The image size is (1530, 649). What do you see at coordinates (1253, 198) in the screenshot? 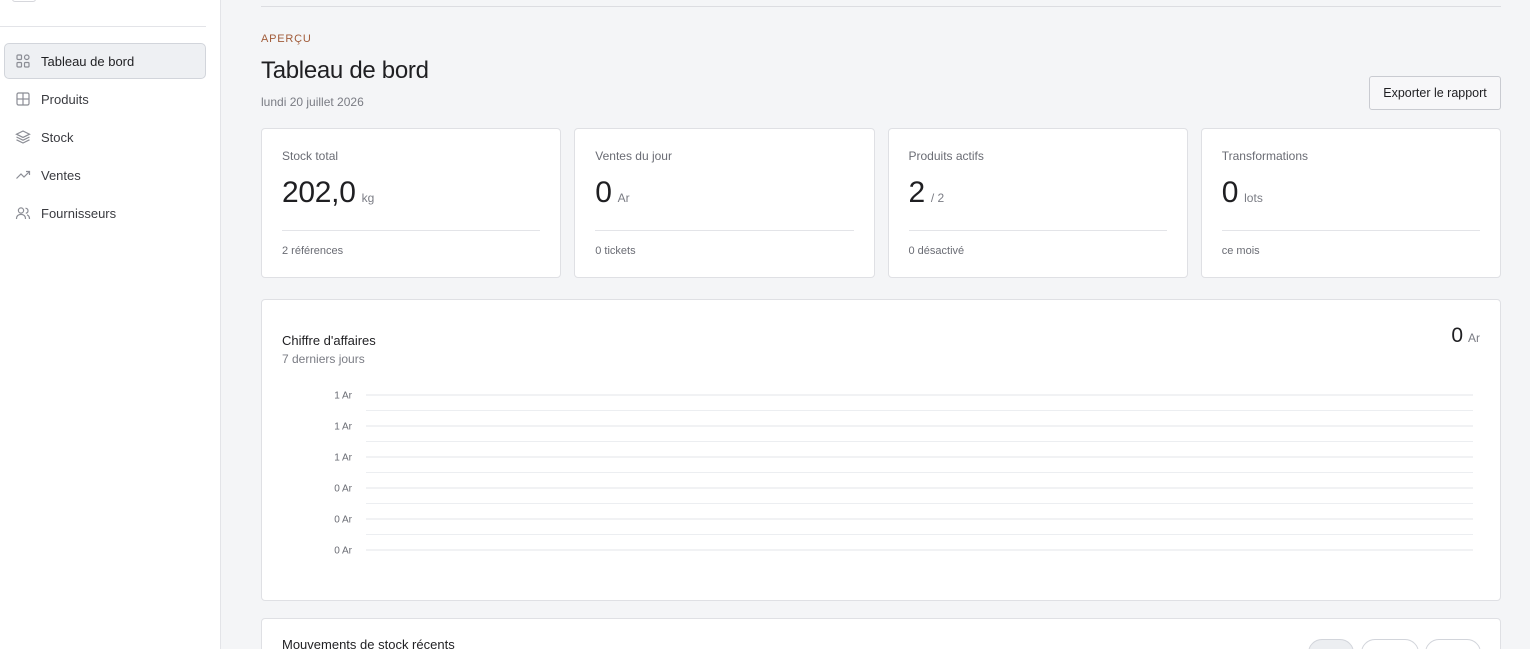
I see `stat-unit: lots` at bounding box center [1253, 198].